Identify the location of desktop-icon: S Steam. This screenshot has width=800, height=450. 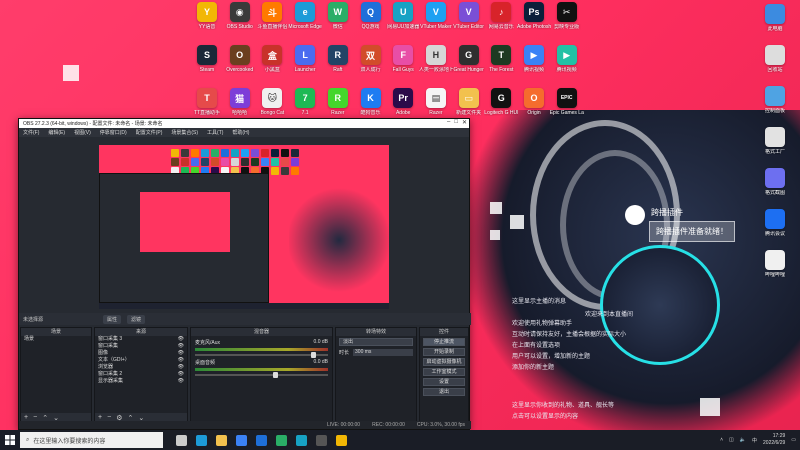
(207, 59).